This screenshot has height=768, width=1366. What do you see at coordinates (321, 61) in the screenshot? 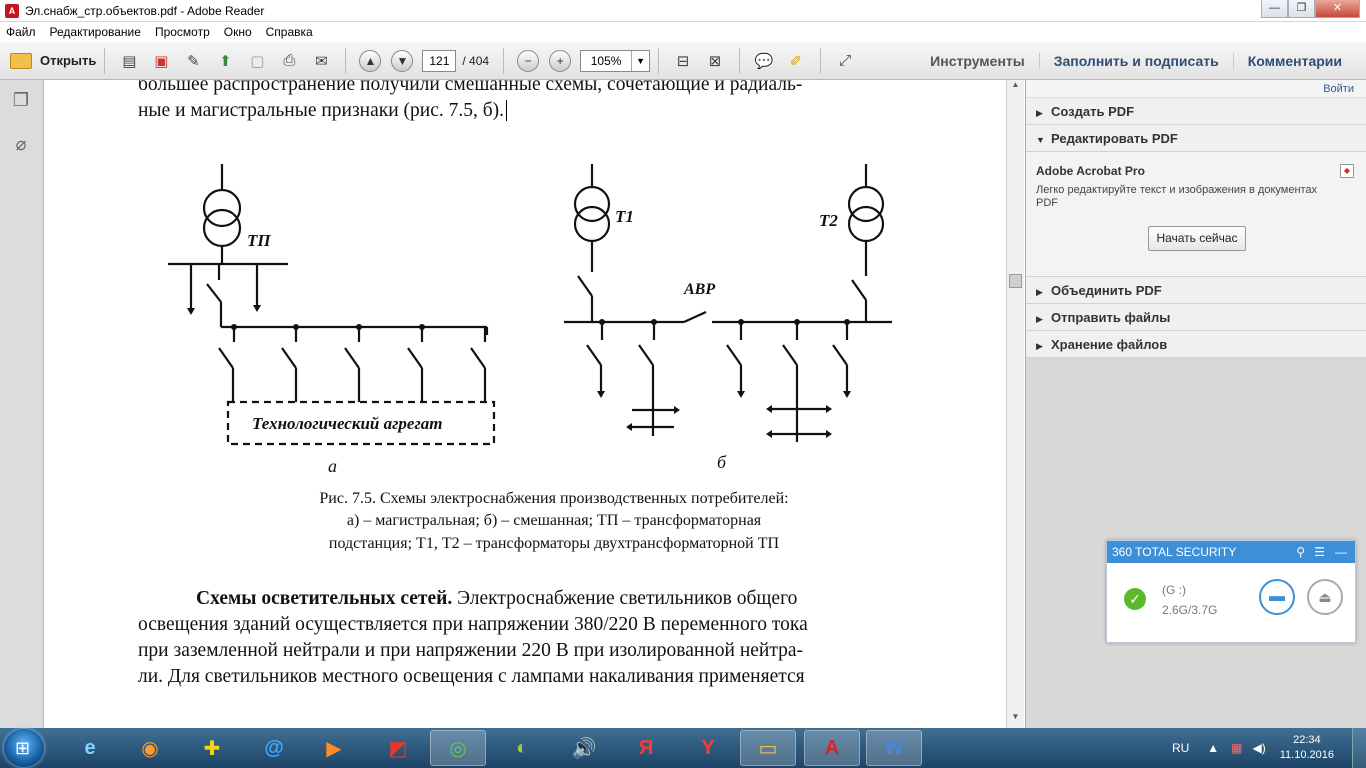
I see `email-icon: ✉` at bounding box center [321, 61].